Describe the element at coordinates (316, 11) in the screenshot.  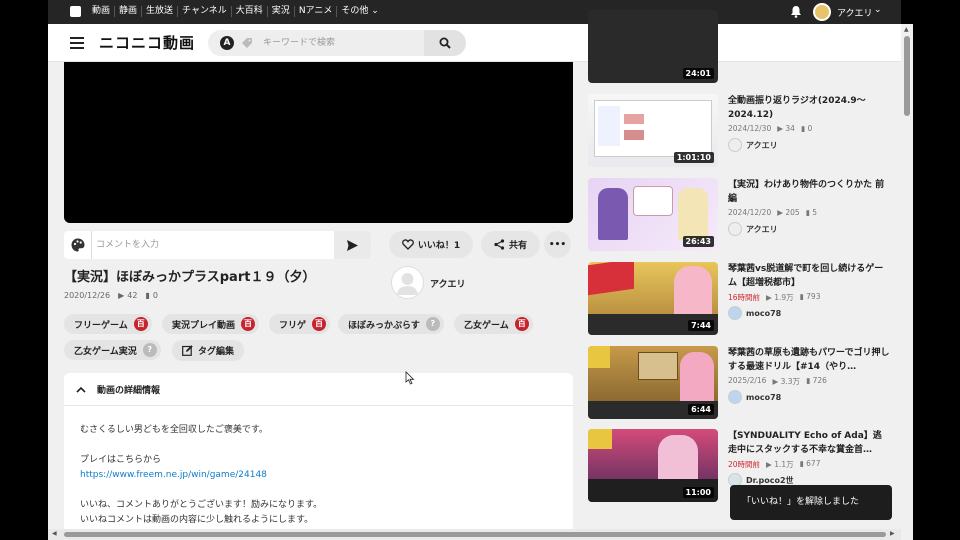
I see `nav-nanime: Nアニメ` at that location.